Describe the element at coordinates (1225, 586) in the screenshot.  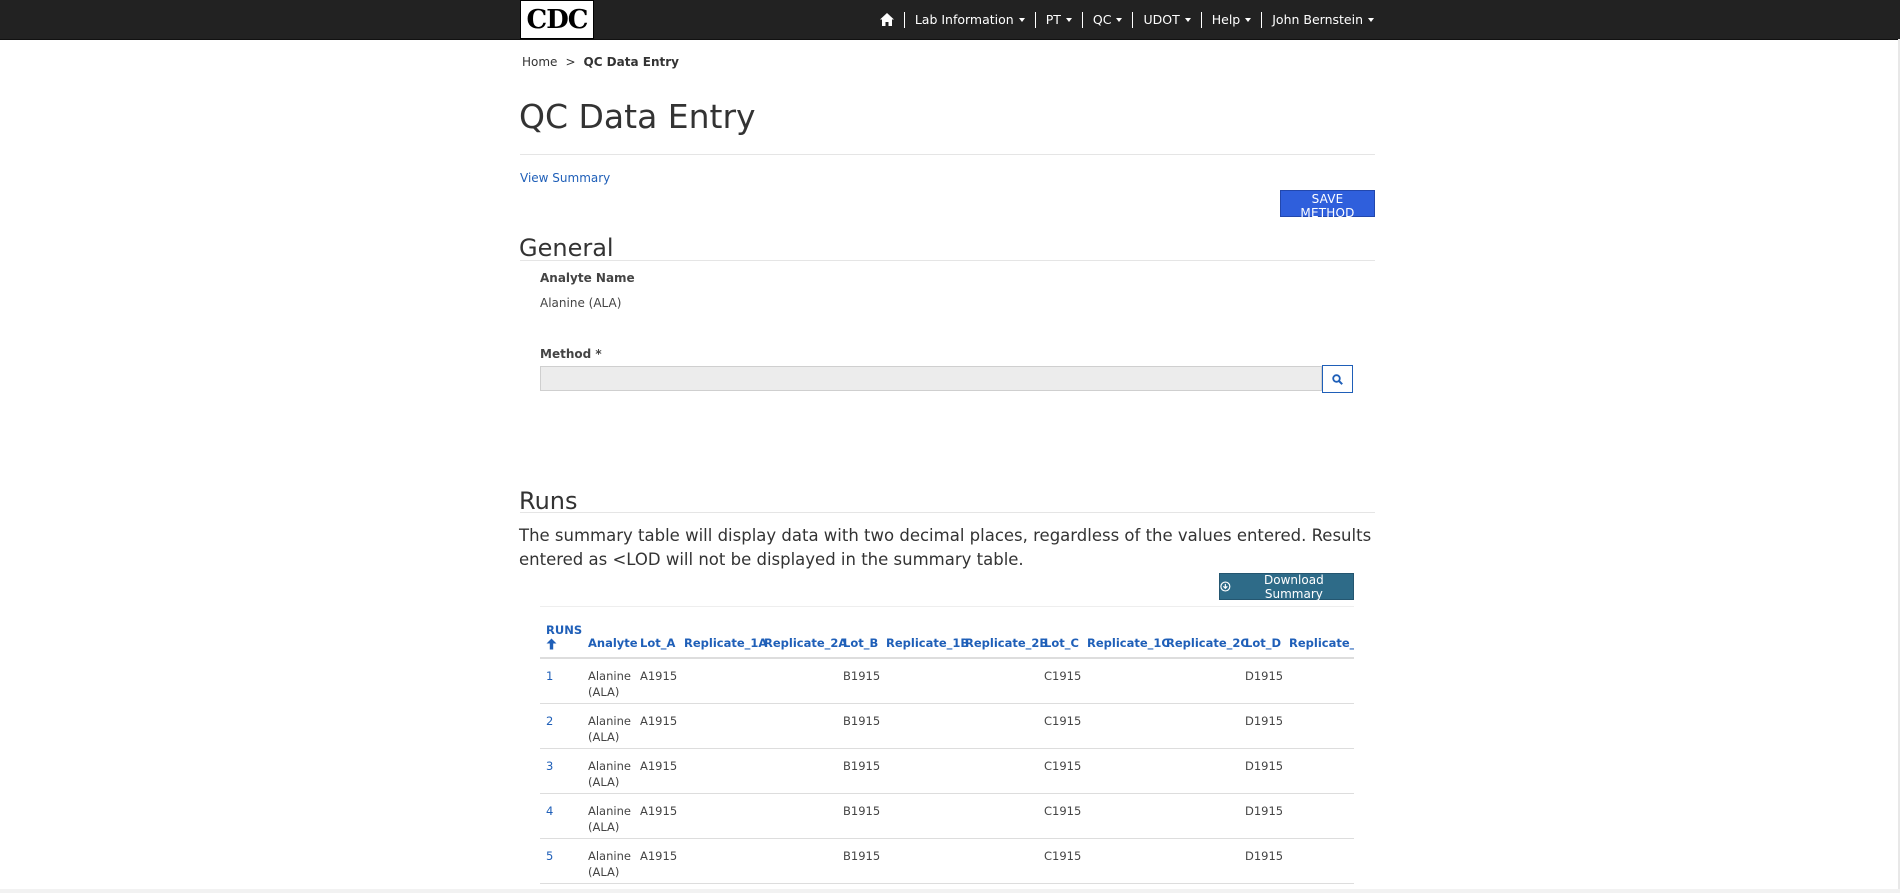
I see `download-circle-icon` at that location.